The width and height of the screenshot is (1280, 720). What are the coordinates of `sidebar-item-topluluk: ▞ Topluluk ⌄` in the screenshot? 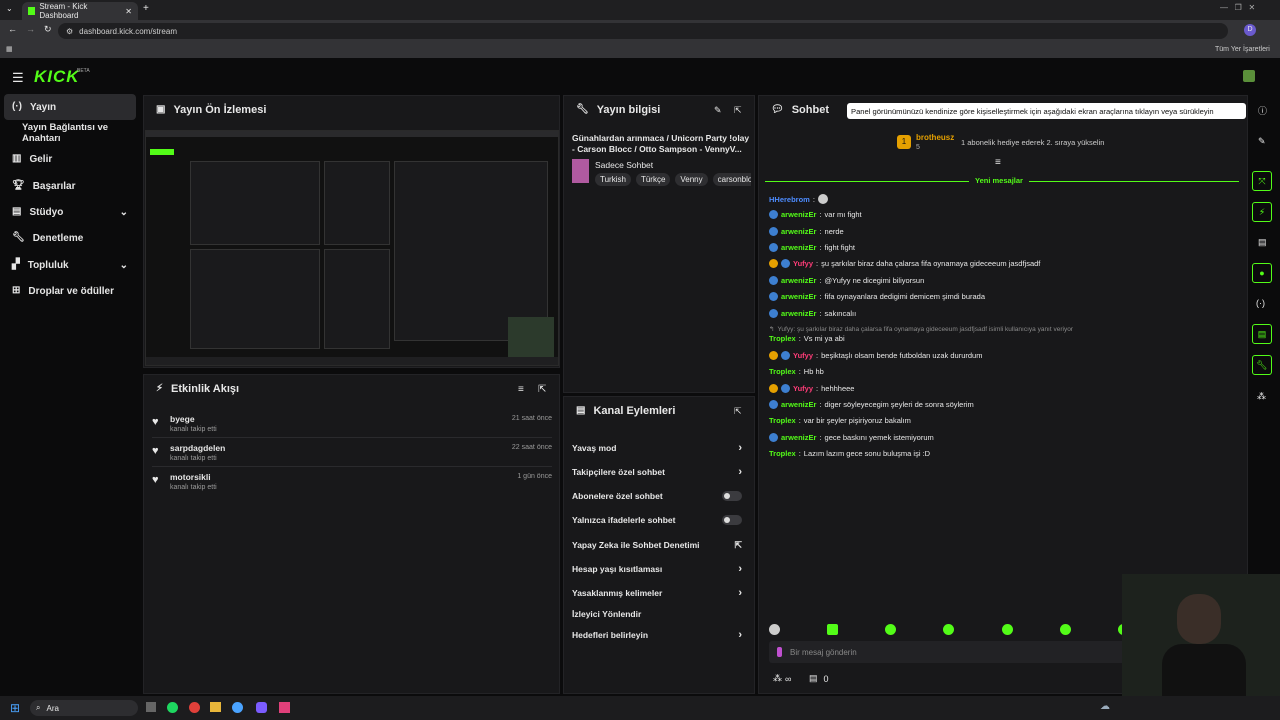 It's located at (70, 265).